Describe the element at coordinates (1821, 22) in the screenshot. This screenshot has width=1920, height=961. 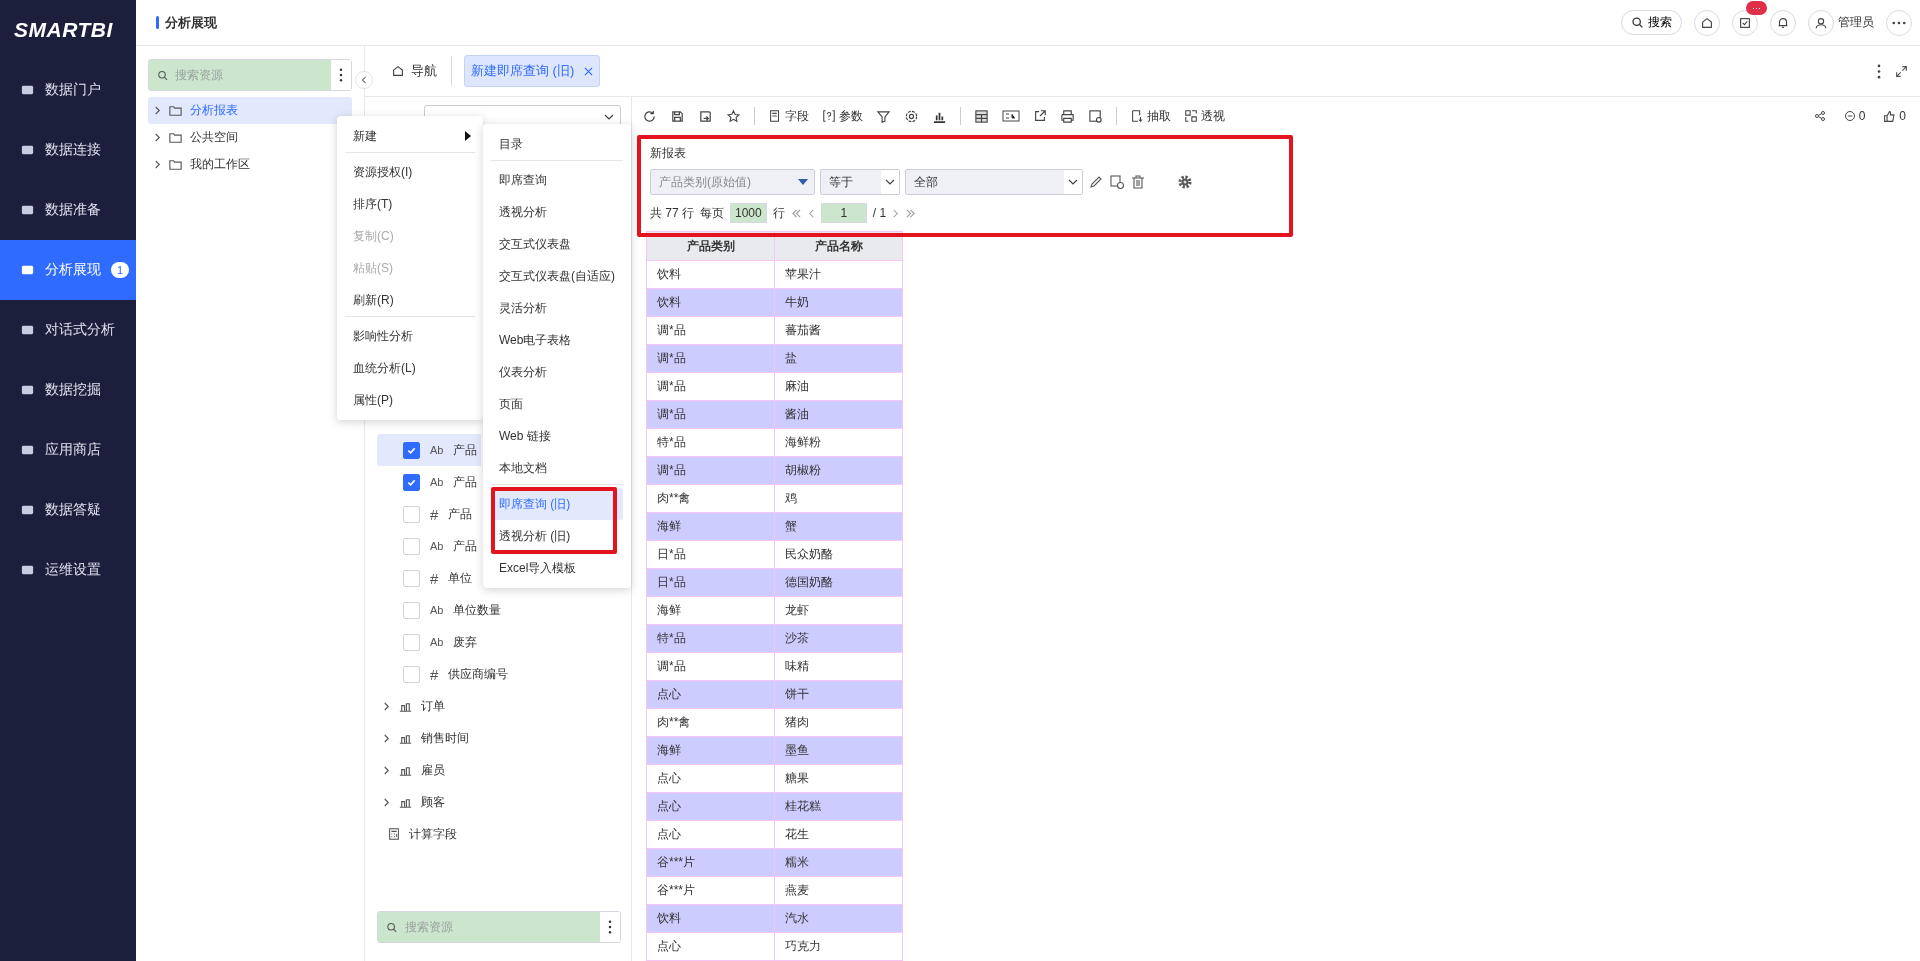
I see `user-button` at that location.